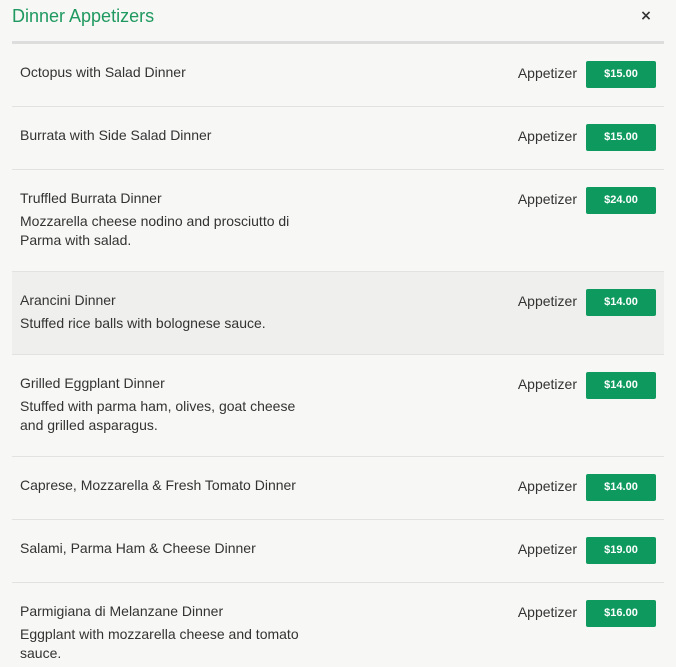 This screenshot has width=676, height=667. I want to click on item-name: Grilled Eggplant Dinner, so click(92, 383).